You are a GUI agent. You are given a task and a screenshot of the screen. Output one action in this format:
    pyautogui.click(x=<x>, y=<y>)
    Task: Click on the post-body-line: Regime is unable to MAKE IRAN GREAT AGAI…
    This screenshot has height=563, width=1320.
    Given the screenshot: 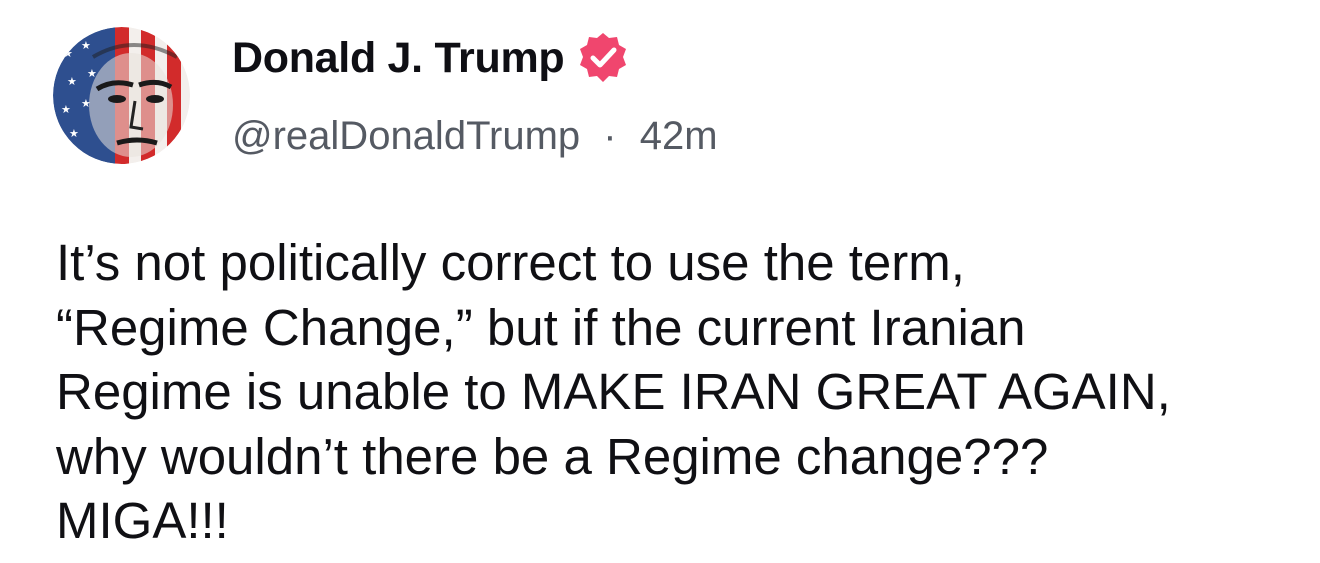 What is the action you would take?
    pyautogui.click(x=613, y=391)
    